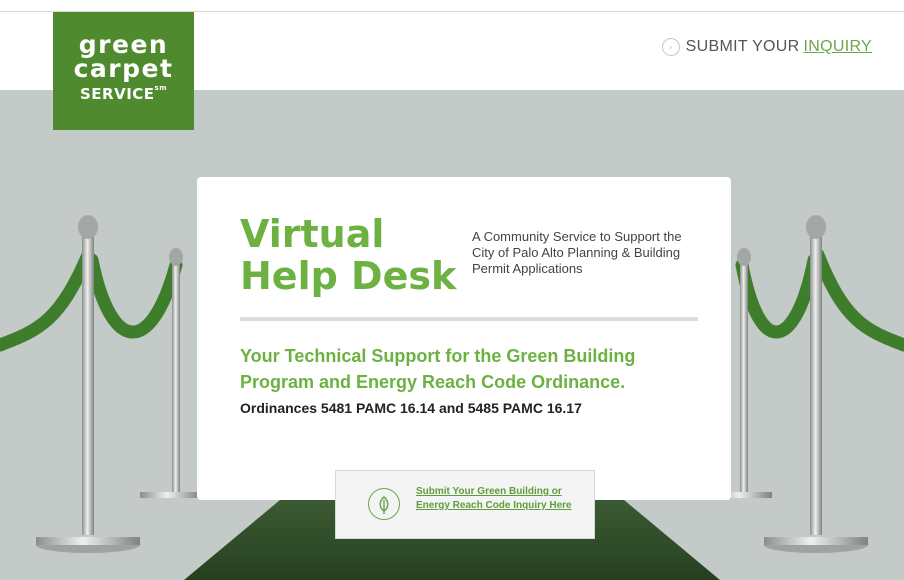 This screenshot has height=580, width=904. I want to click on logo-sm-mark: sm, so click(160, 88).